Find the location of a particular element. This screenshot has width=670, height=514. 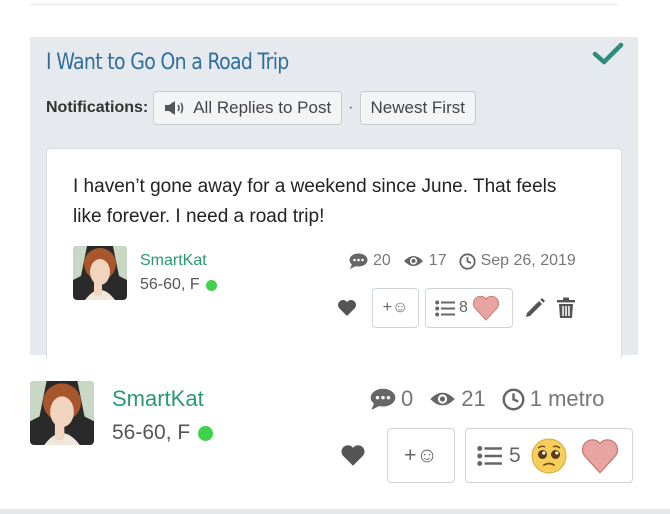

reply-add-reaction-label: +☺ is located at coordinates (421, 455).